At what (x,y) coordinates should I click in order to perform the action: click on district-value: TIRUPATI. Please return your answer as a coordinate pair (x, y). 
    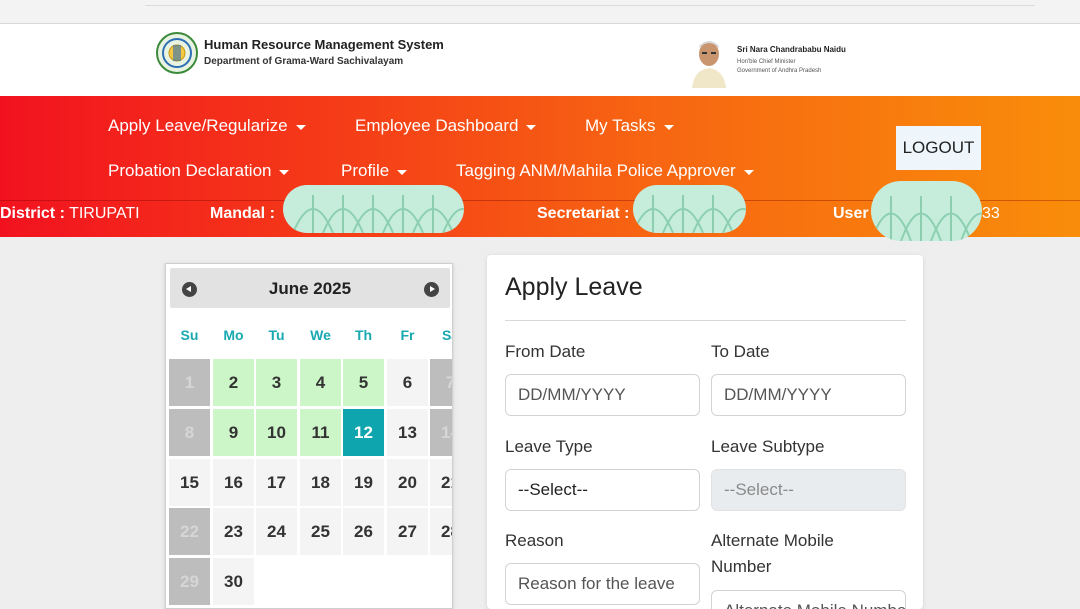
    Looking at the image, I should click on (104, 213).